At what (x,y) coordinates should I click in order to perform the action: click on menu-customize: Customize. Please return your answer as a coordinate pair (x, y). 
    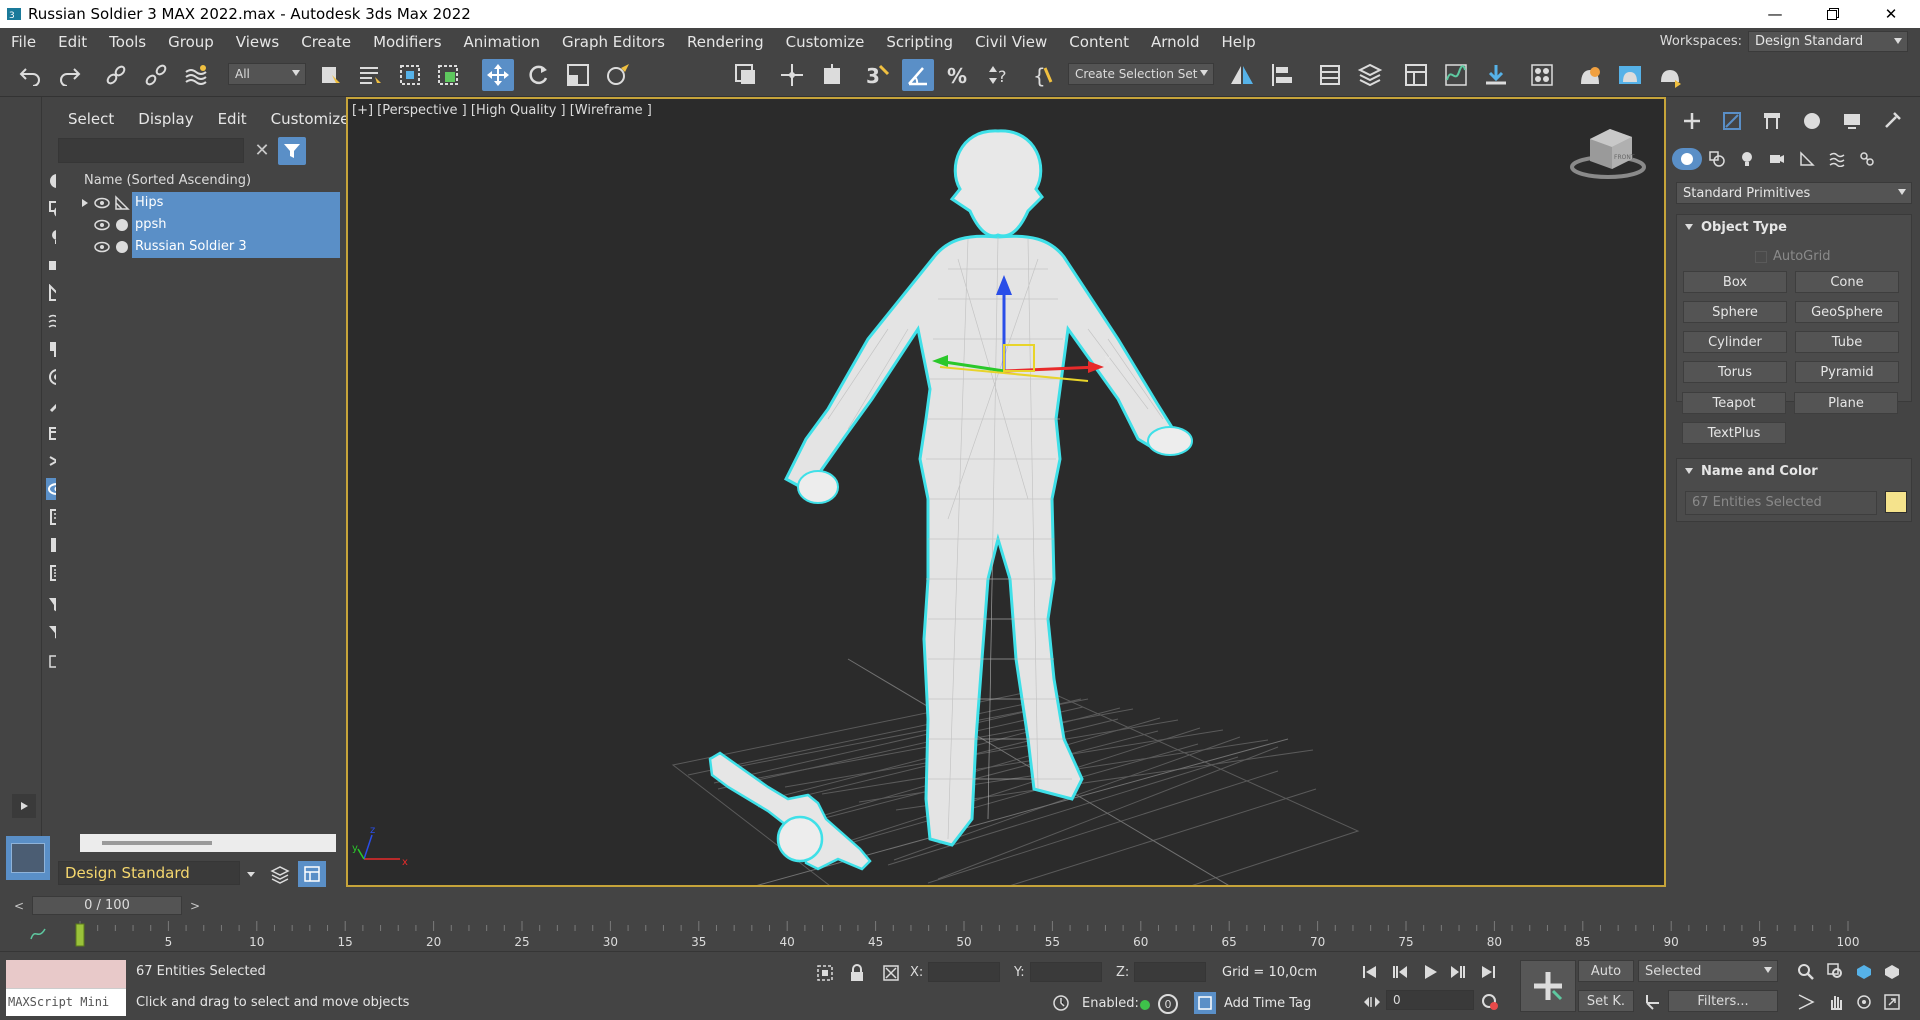
    Looking at the image, I should click on (825, 42).